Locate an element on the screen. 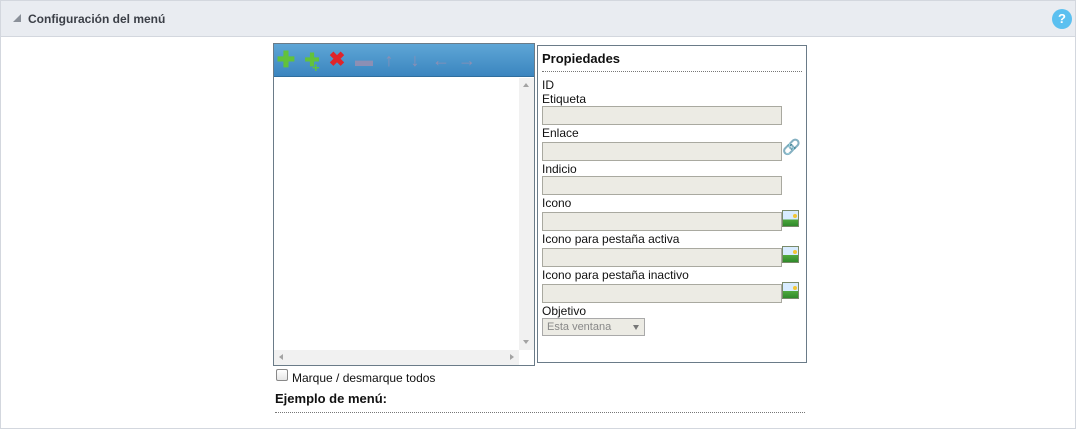  move-up-icon: ↑ is located at coordinates (389, 60).